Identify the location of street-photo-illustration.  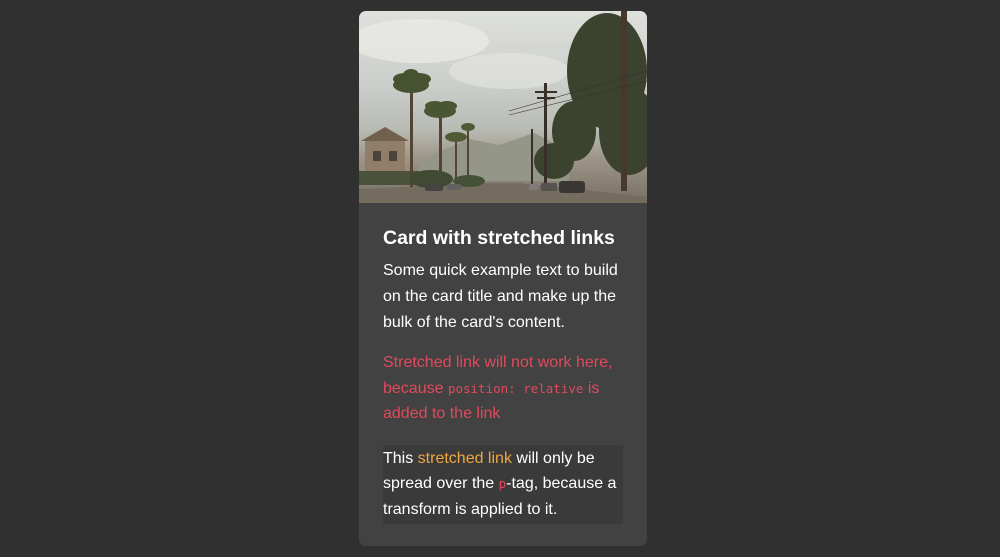
(503, 107).